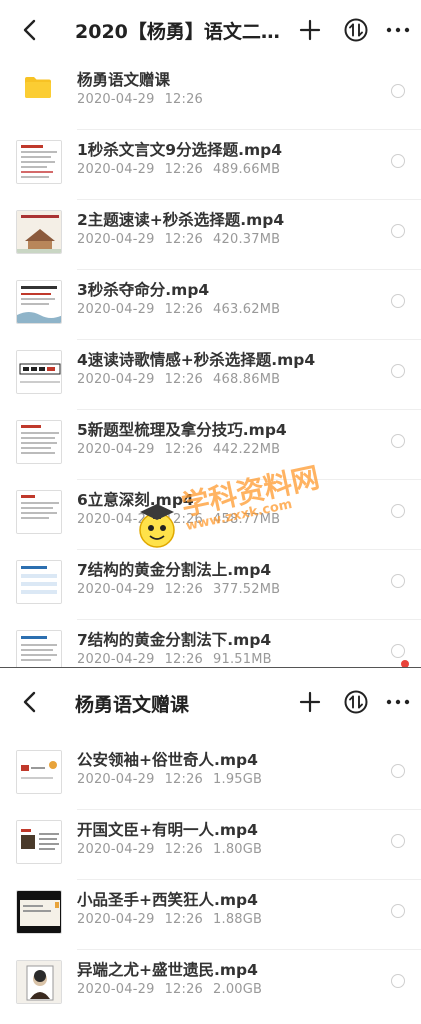  Describe the element at coordinates (170, 849) in the screenshot. I see `item-meta: 2020-04-29 12:26 1.80GB` at that location.